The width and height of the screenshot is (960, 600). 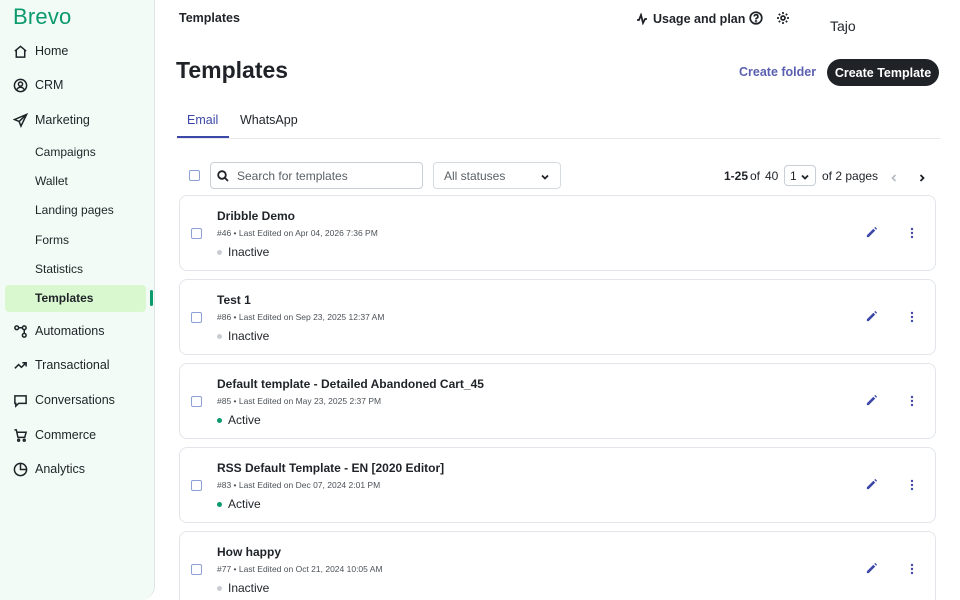 What do you see at coordinates (151, 298) in the screenshot?
I see `sidebar-active-indicator` at bounding box center [151, 298].